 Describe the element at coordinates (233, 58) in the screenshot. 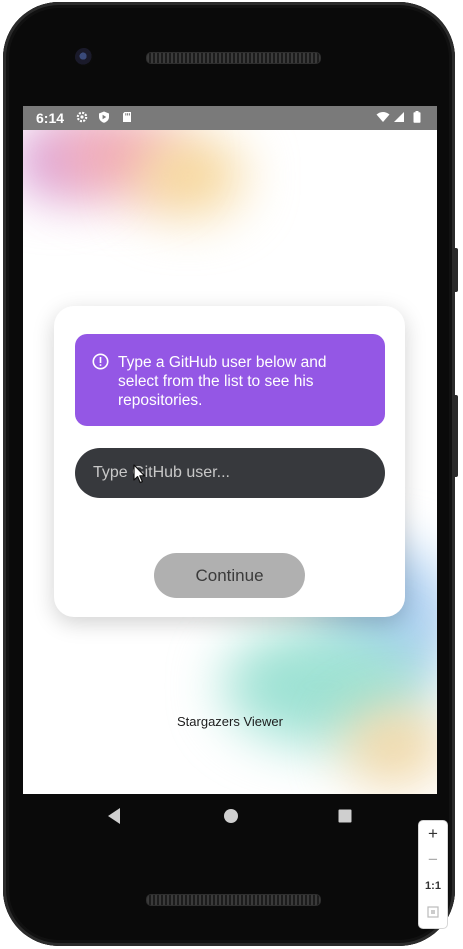

I see `top-speaker` at that location.